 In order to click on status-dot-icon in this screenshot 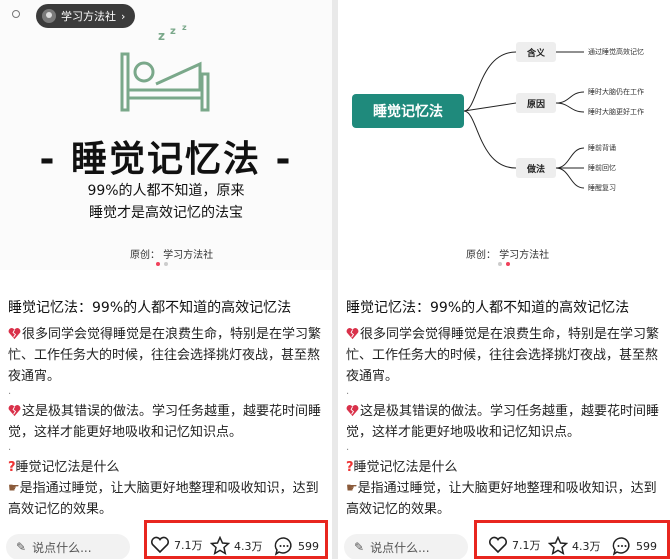, I will do `click(16, 14)`.